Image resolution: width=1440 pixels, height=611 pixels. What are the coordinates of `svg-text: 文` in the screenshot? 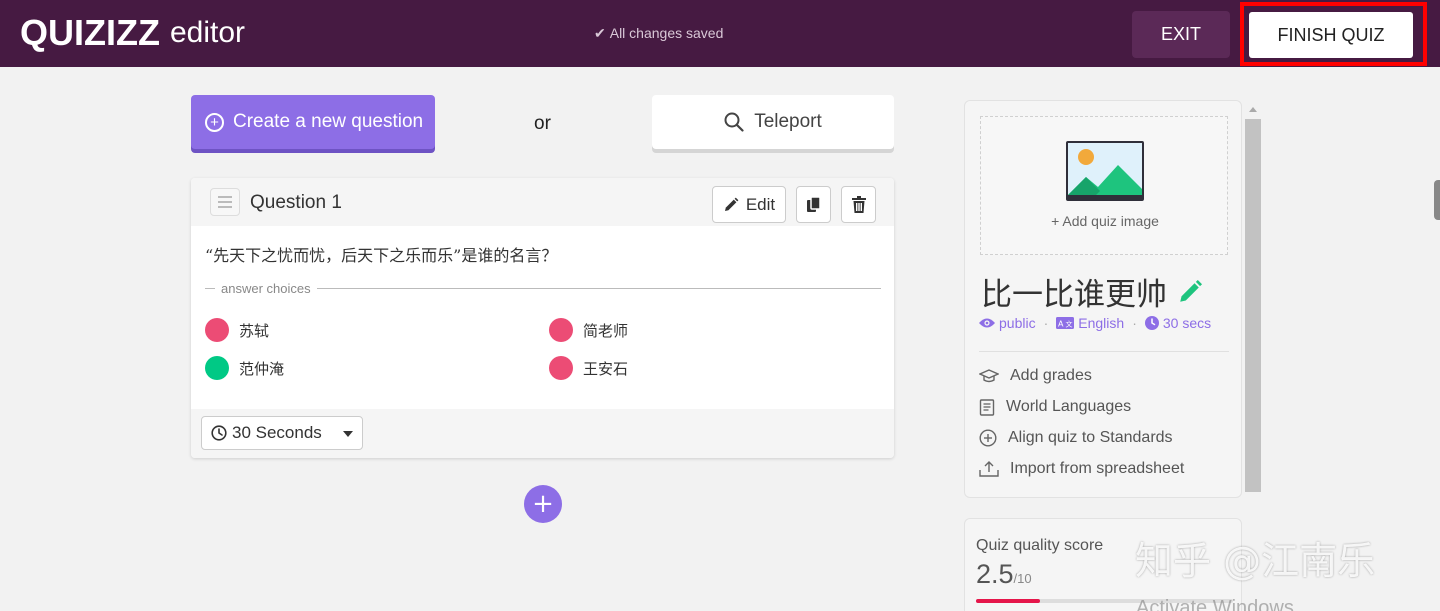 It's located at (1069, 324).